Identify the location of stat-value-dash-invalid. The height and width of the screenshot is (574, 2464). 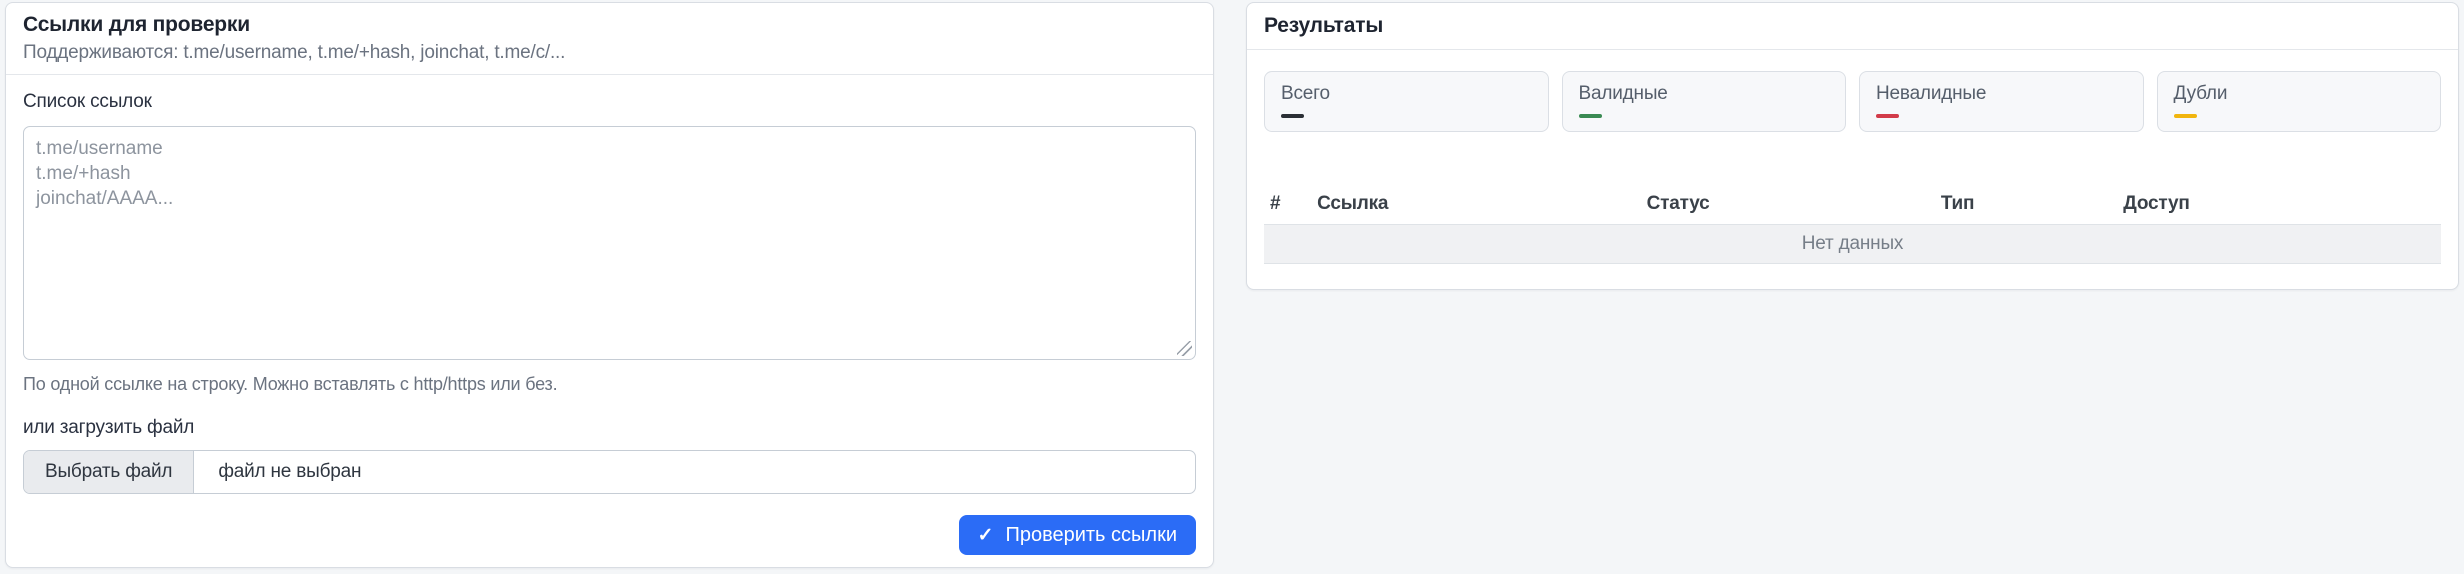
(1887, 116).